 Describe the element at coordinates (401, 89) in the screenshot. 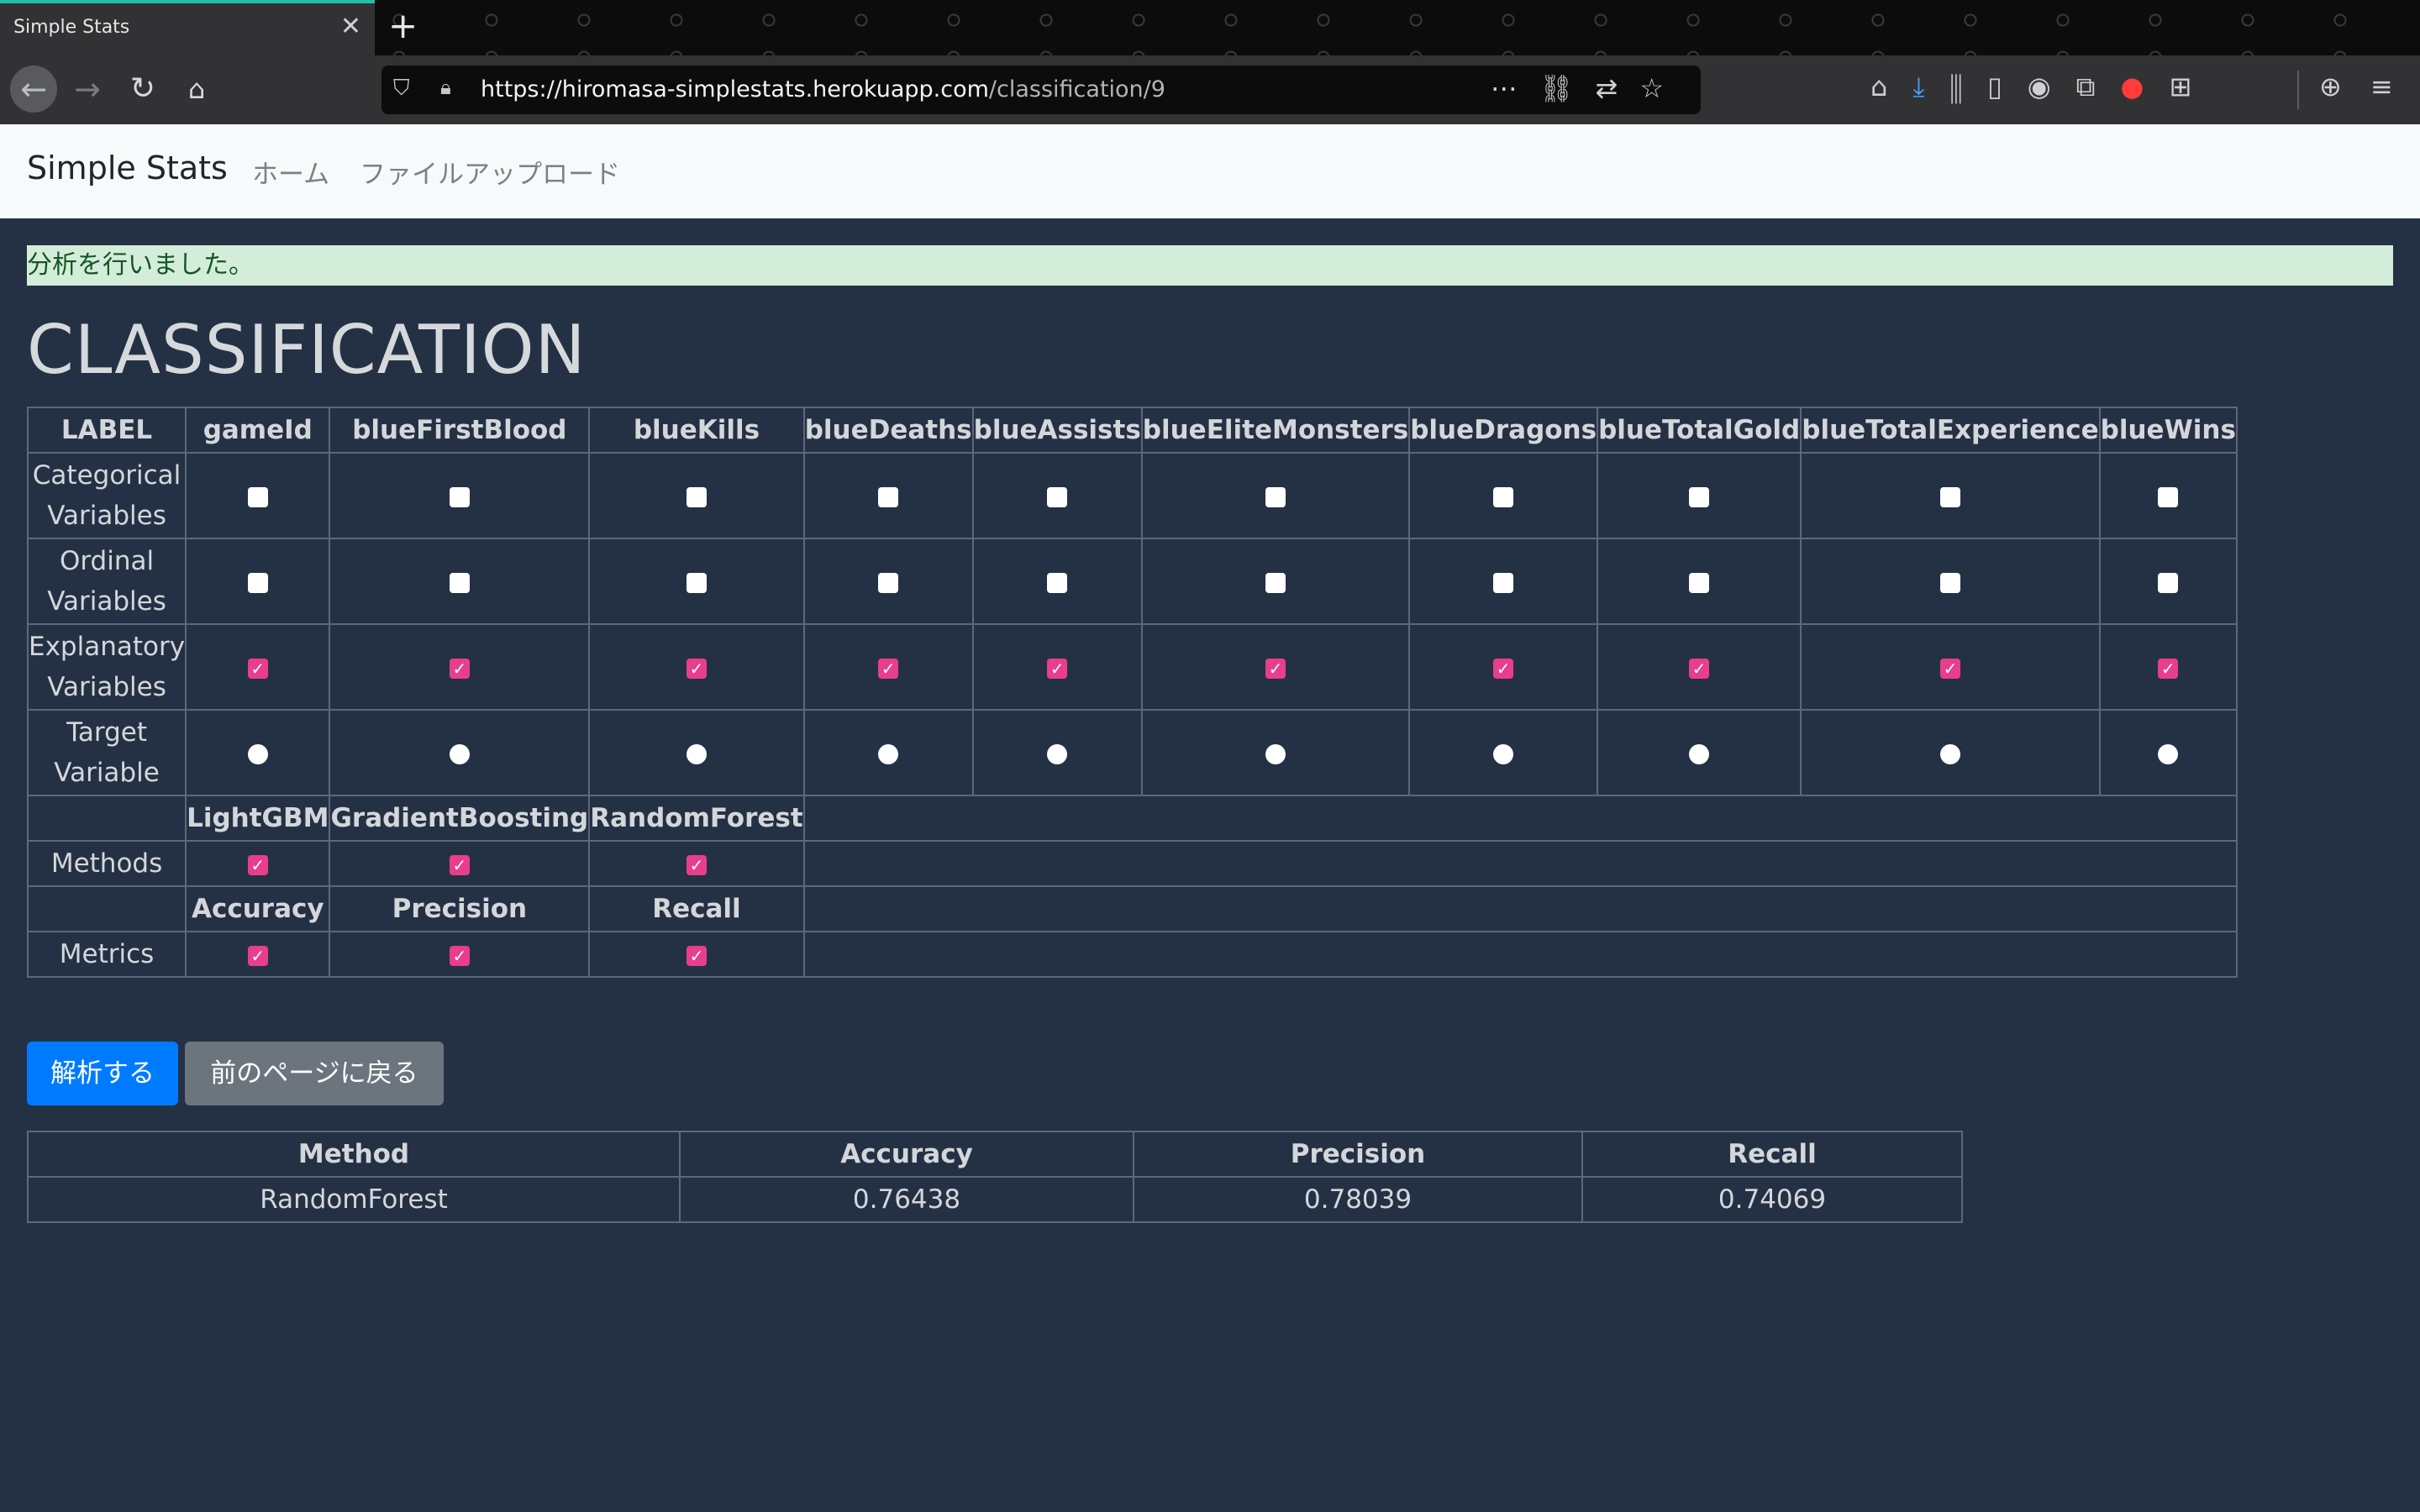

I see `shield-icon: ⛉` at that location.